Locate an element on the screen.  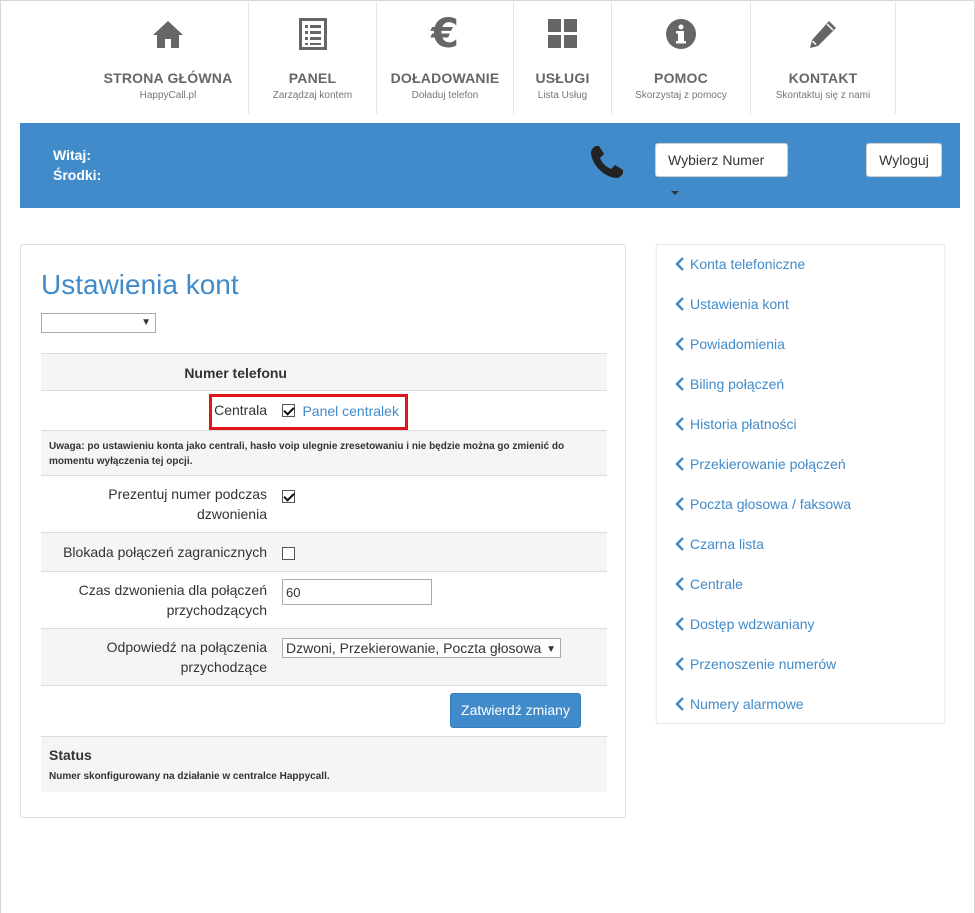
nav-item-home: STRONA GŁÓWNA HappyCall.pl is located at coordinates (168, 58).